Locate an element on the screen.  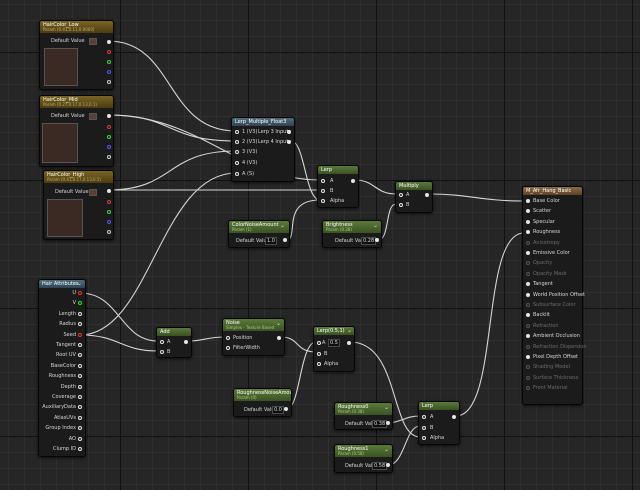
multiply-node: Multiply A B is located at coordinates (414, 197).